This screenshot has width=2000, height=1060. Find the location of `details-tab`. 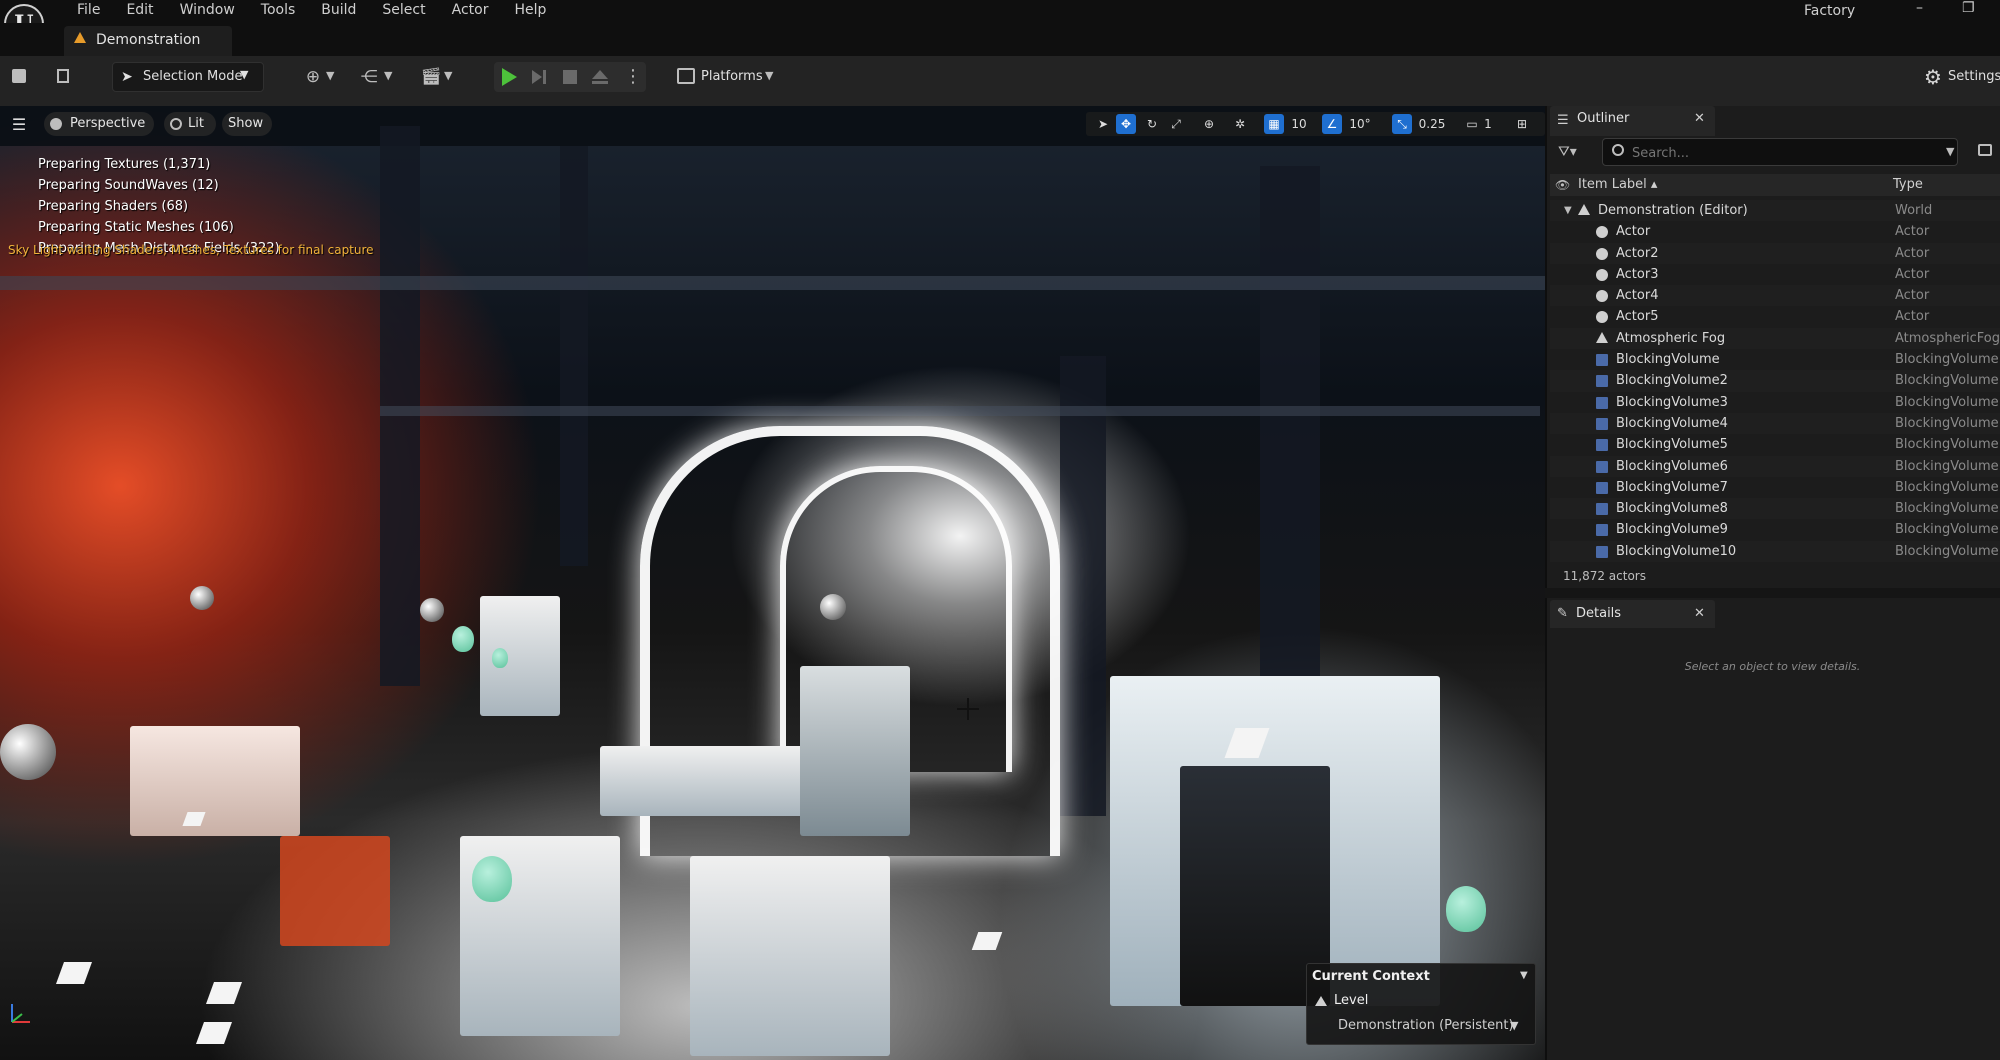

details-tab is located at coordinates (1632, 614).